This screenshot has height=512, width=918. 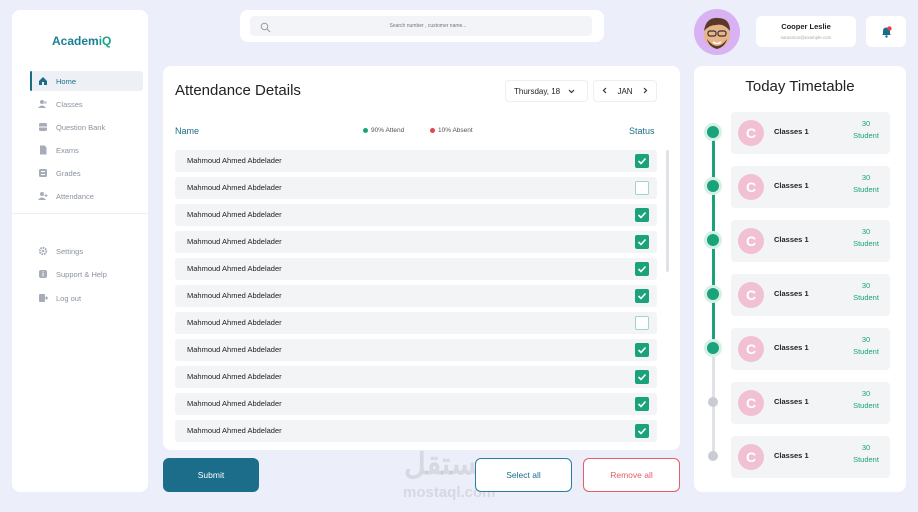 What do you see at coordinates (806, 31) in the screenshot?
I see `user-card: Cooper Leslie sarasmus@example.com` at bounding box center [806, 31].